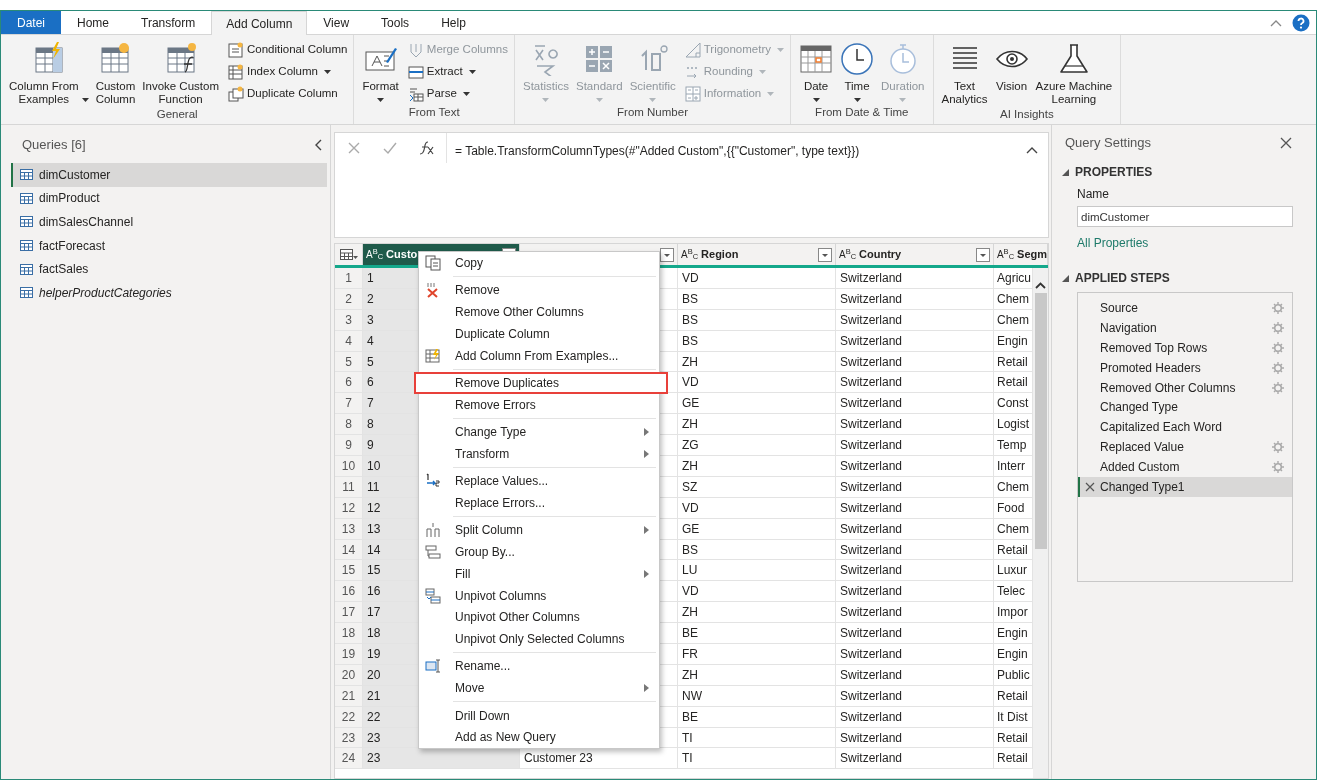 This screenshot has width=1321, height=784. Describe the element at coordinates (349, 612) in the screenshot. I see `row-number: 17` at that location.